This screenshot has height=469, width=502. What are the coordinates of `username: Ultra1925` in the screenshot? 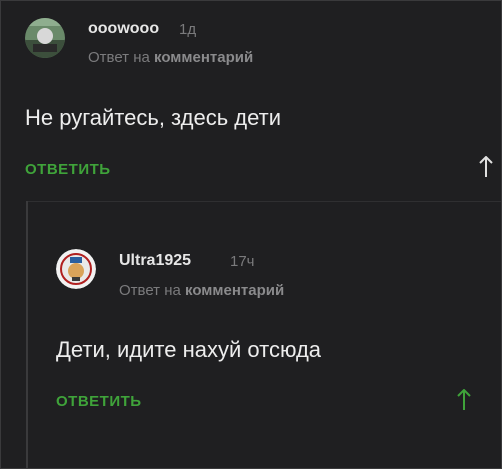 It's located at (155, 261).